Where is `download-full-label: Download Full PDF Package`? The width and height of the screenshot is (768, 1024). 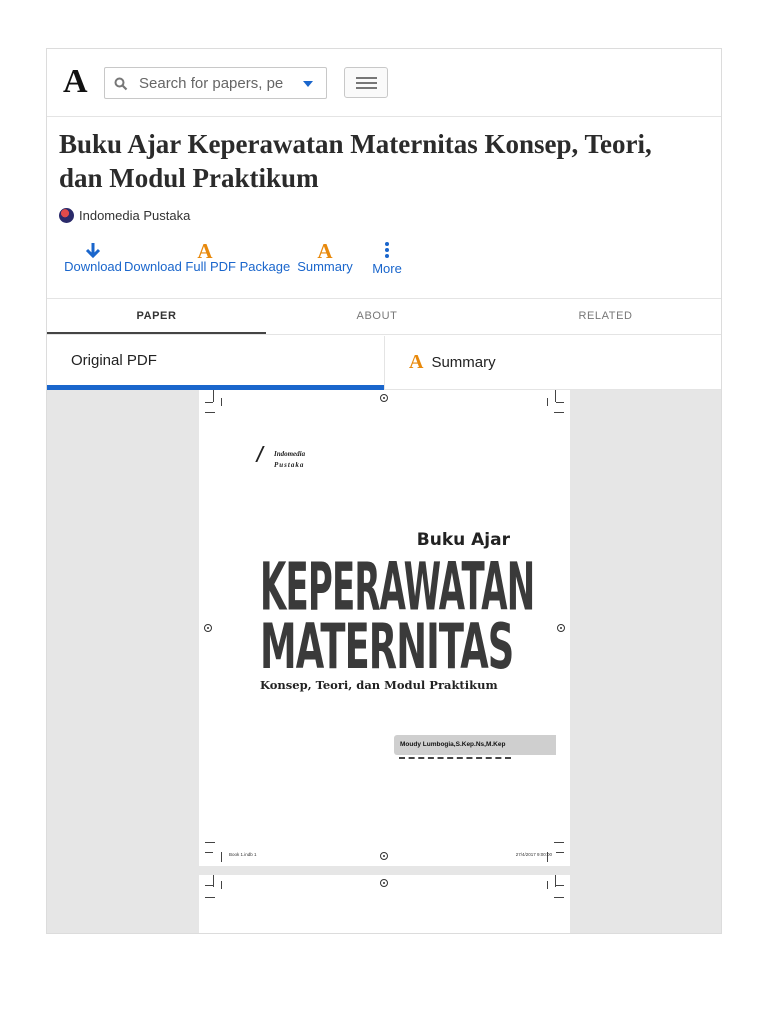
download-full-label: Download Full PDF Package is located at coordinates (207, 266).